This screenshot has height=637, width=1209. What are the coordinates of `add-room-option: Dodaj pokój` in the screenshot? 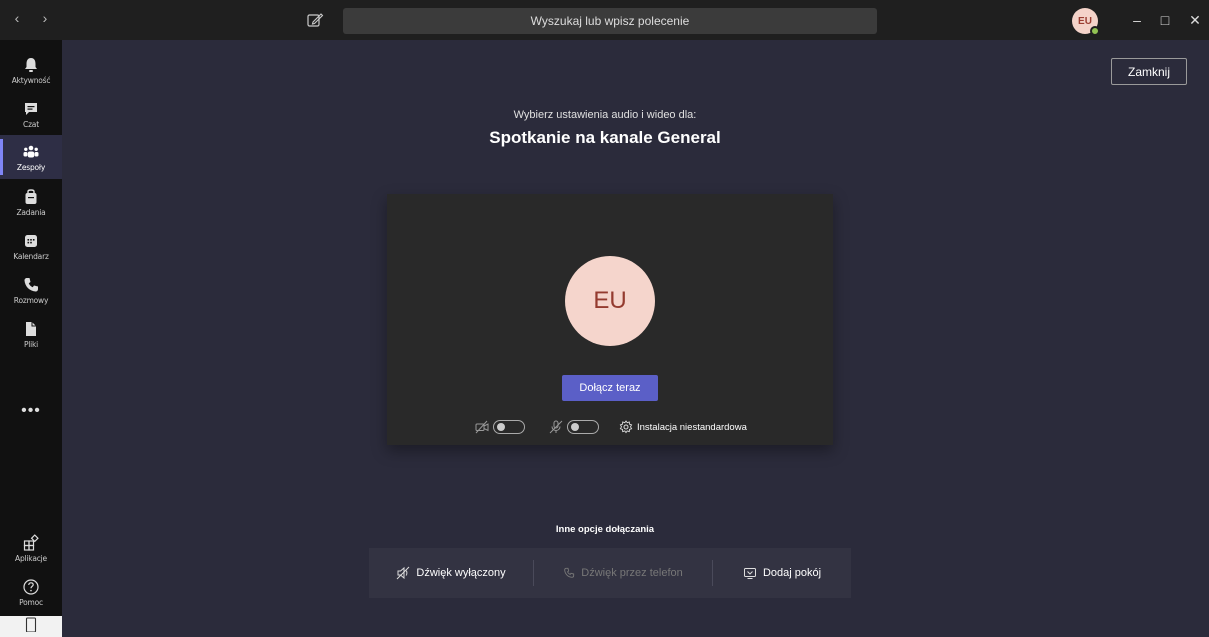 It's located at (782, 573).